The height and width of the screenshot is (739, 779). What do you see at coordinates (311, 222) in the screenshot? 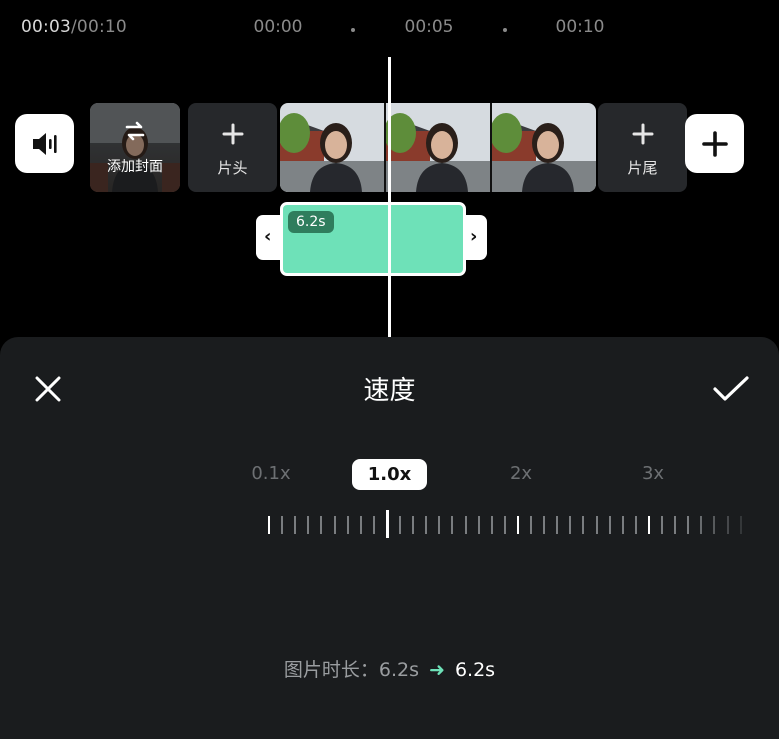
I see `clip-duration-badge: 6.2s` at bounding box center [311, 222].